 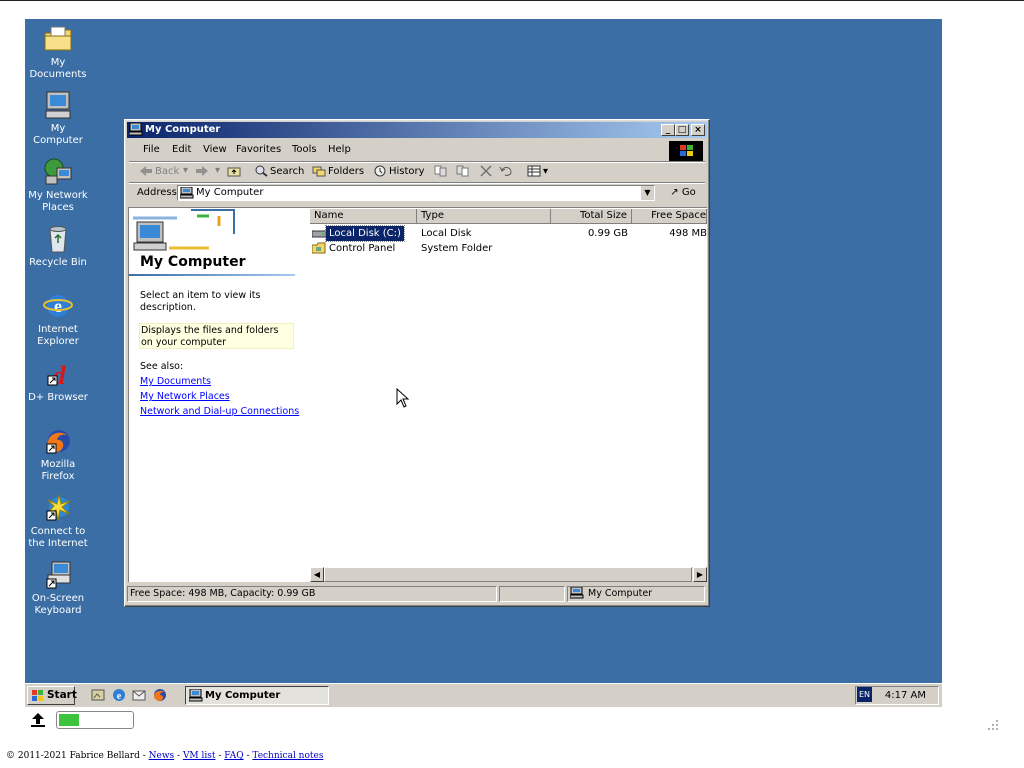 I want to click on forward-dropdown: ▾, so click(x=217, y=170).